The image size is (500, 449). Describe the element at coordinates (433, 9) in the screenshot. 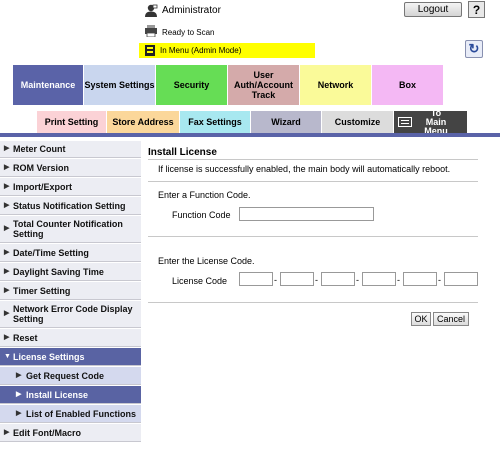

I see `logout-button: Logout` at that location.